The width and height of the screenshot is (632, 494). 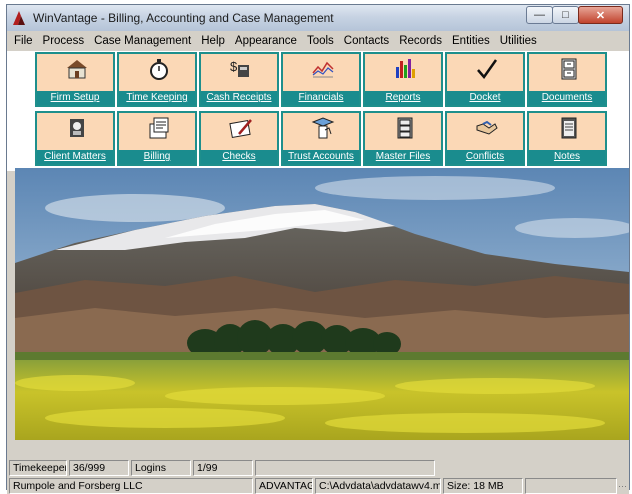 What do you see at coordinates (567, 157) in the screenshot?
I see `notes-label: Notes` at bounding box center [567, 157].